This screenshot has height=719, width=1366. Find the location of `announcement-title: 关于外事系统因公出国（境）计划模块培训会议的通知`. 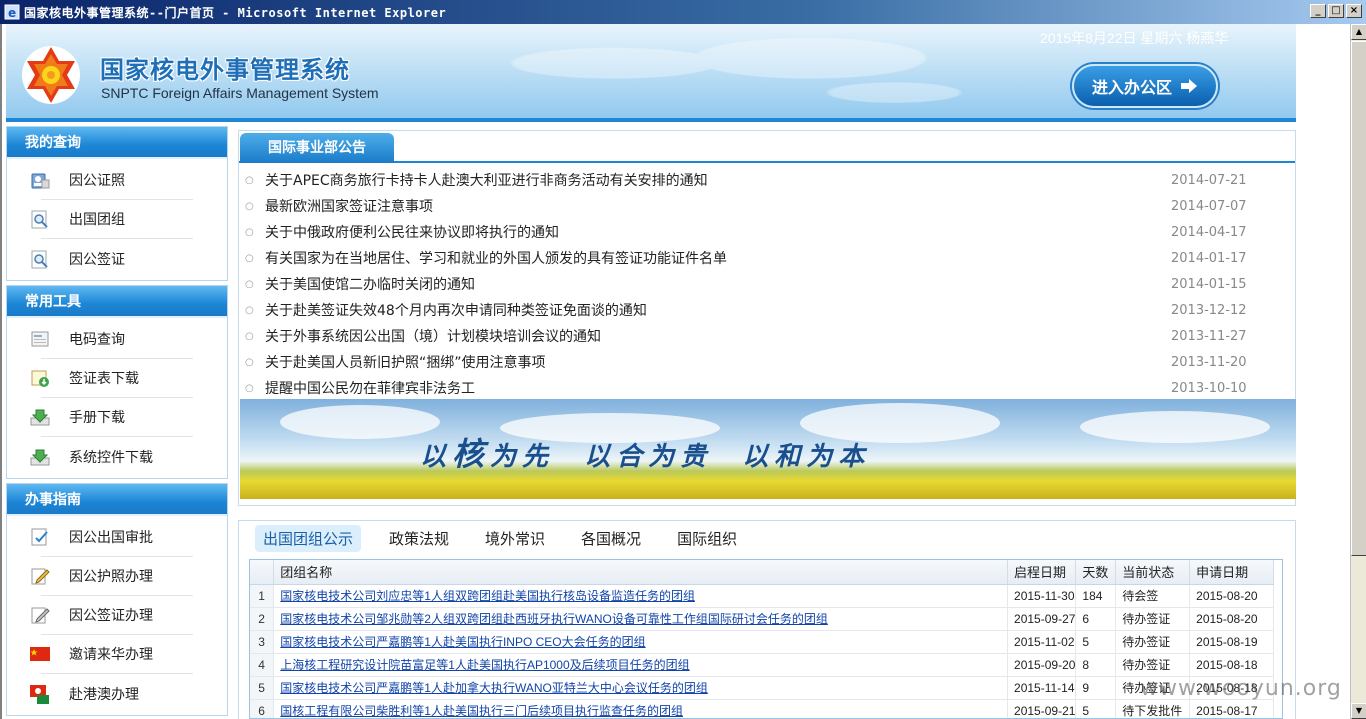

announcement-title: 关于外事系统因公出国（境）计划模块培训会议的通知 is located at coordinates (718, 336).